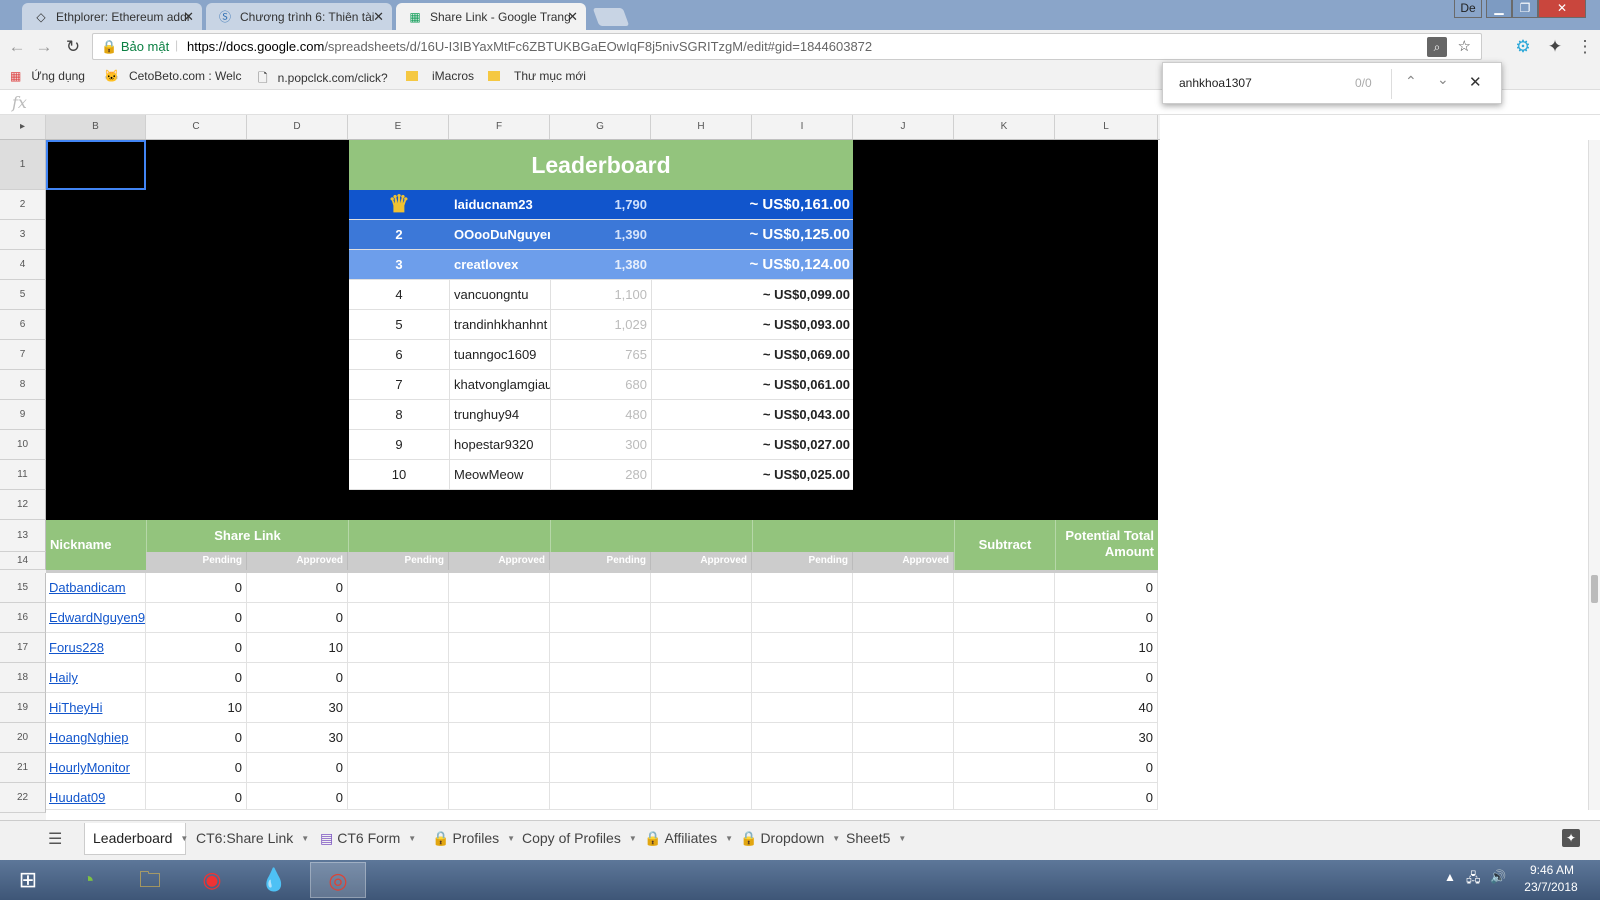 This screenshot has width=1600, height=900. I want to click on sheet-tab-ct6-share-link: CT6:Share Link ▼, so click(248, 839).